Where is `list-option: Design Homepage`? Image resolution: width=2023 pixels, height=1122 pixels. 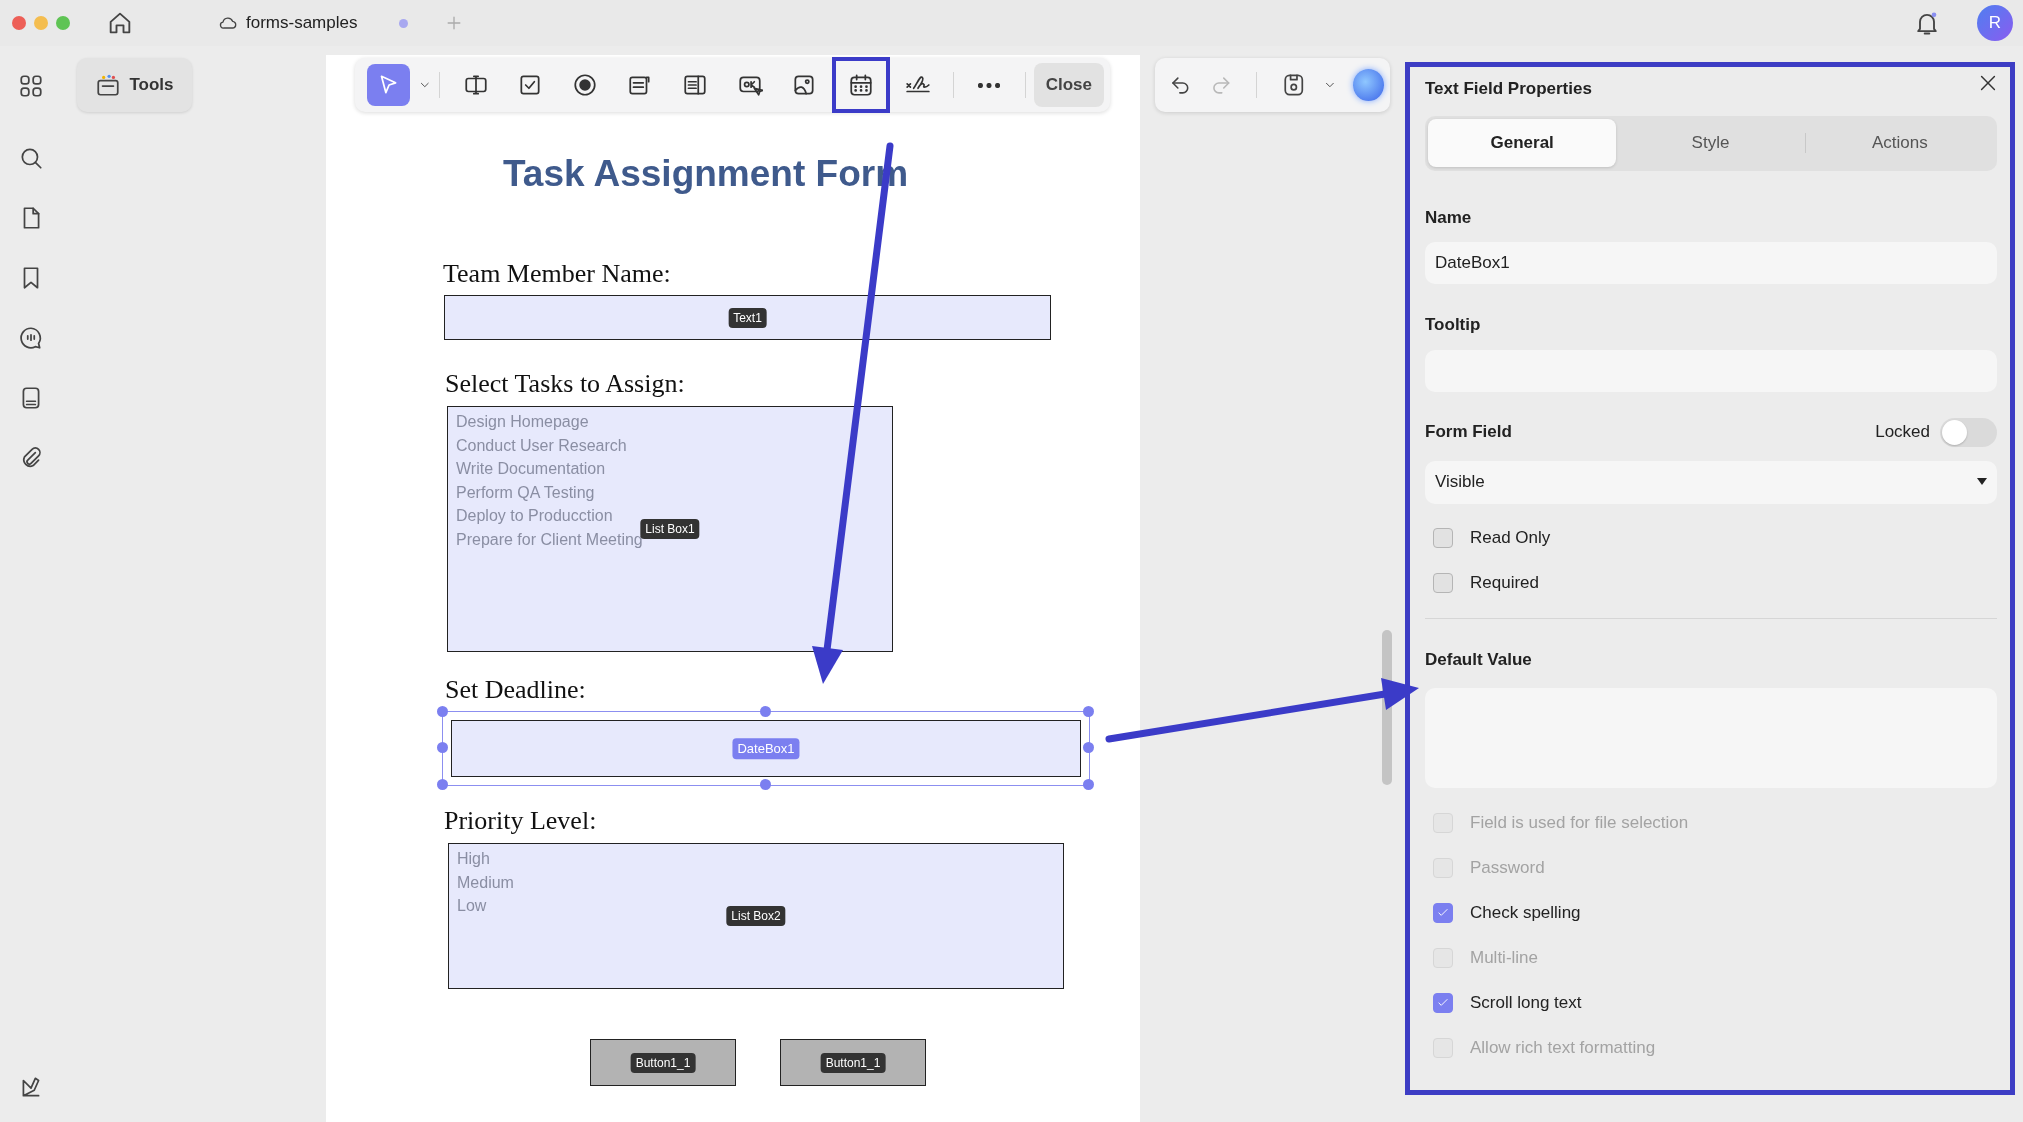 list-option: Design Homepage is located at coordinates (522, 422).